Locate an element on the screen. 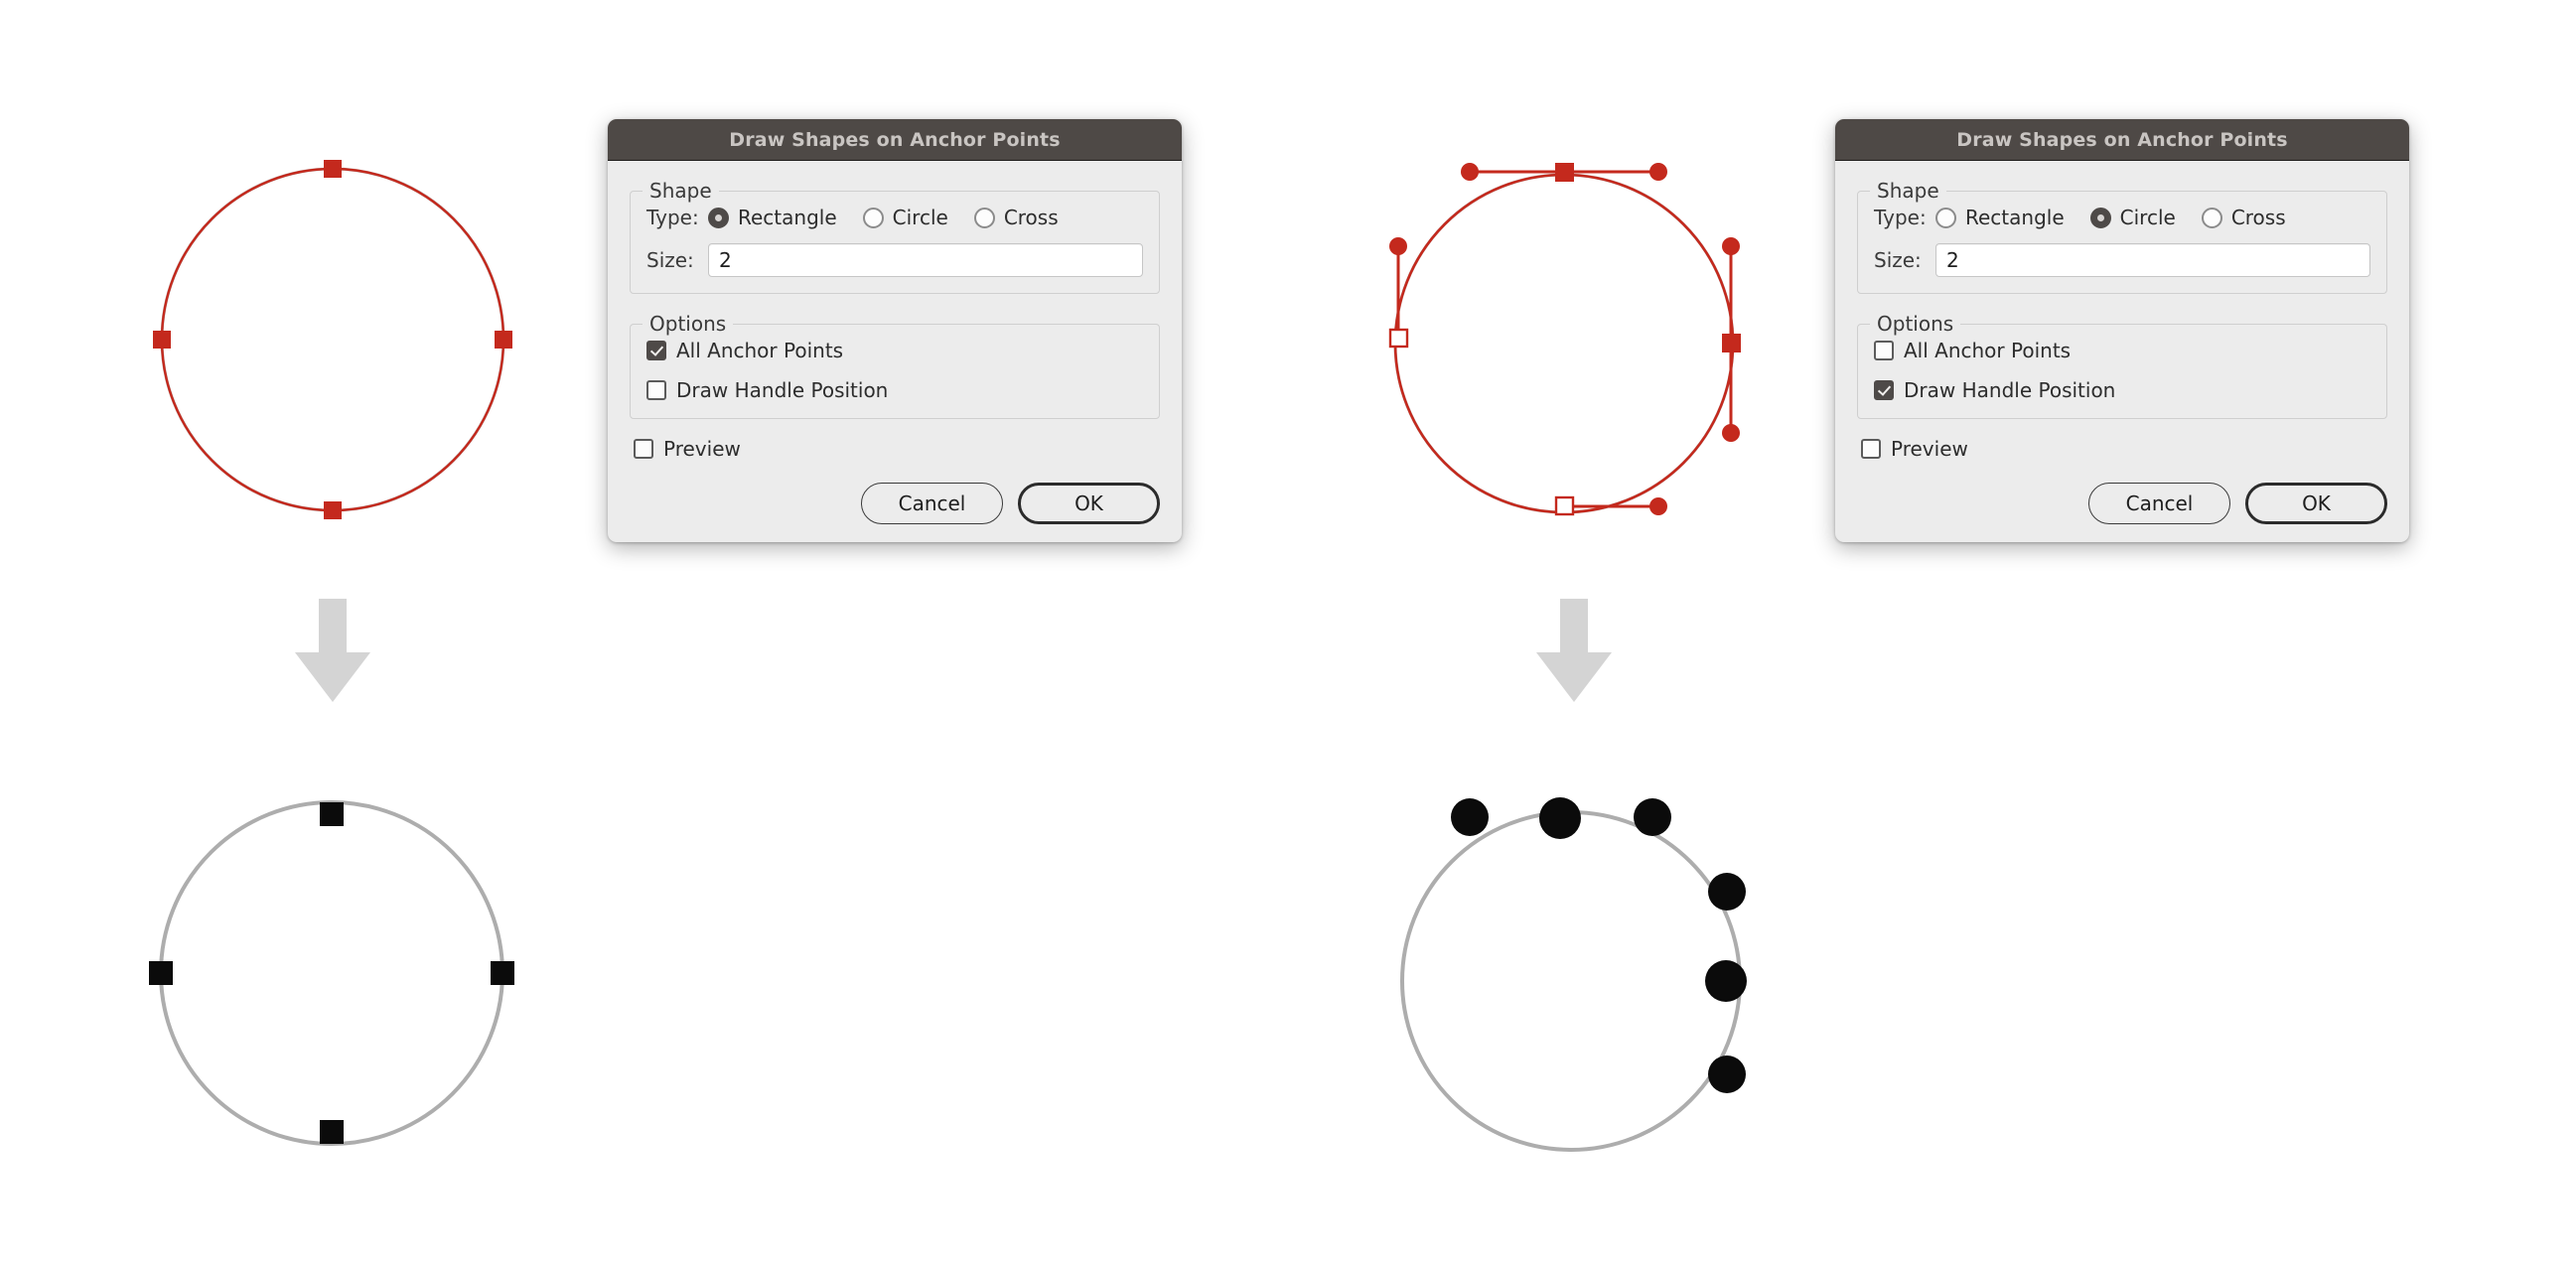 Image resolution: width=2576 pixels, height=1265 pixels. dialog-title: Draw Shapes on Anchor Points is located at coordinates (895, 139).